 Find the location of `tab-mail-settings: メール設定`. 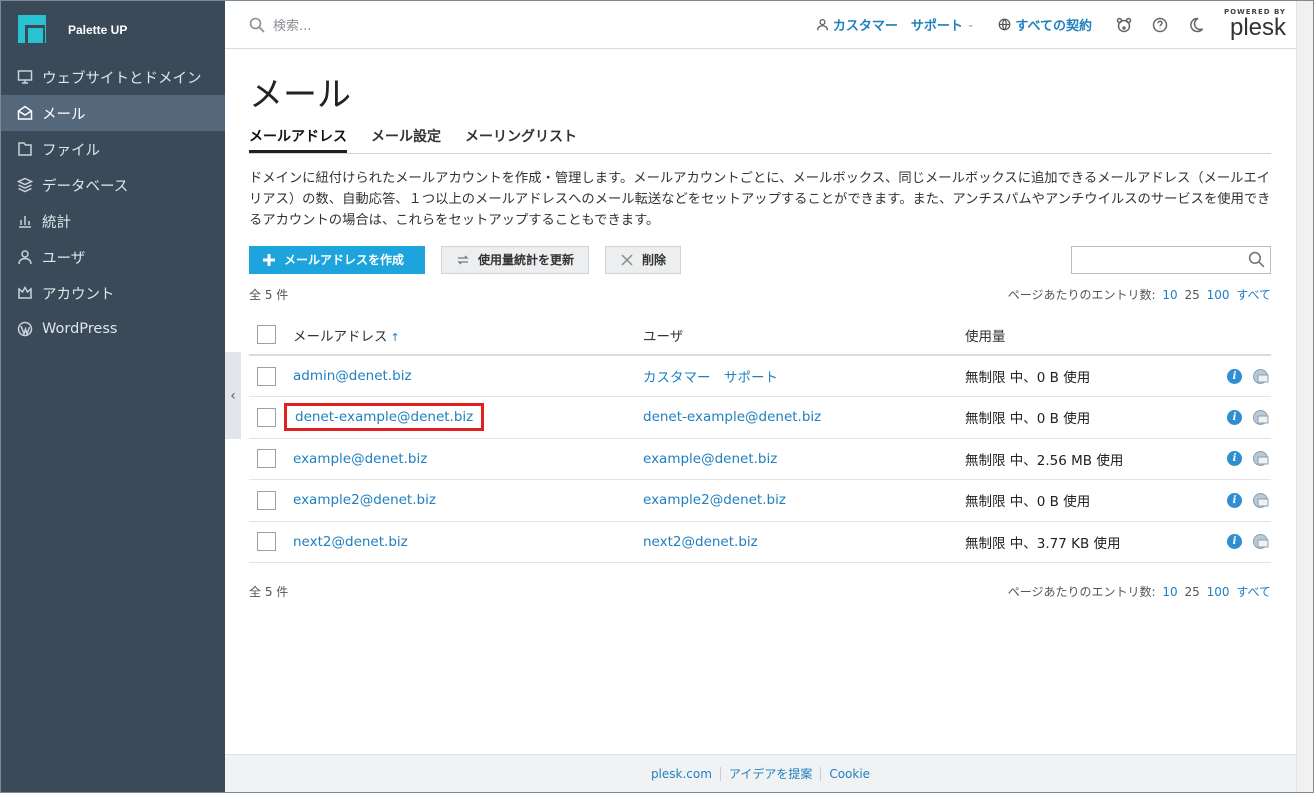

tab-mail-settings: メール設定 is located at coordinates (406, 139).